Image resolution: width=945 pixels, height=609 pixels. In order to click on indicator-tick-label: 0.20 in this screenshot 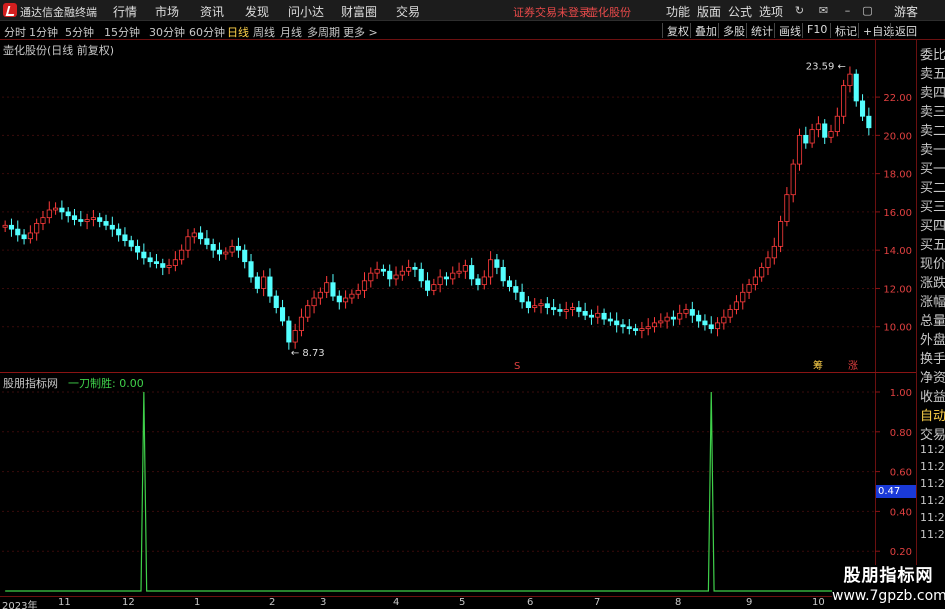, I will do `click(901, 552)`.